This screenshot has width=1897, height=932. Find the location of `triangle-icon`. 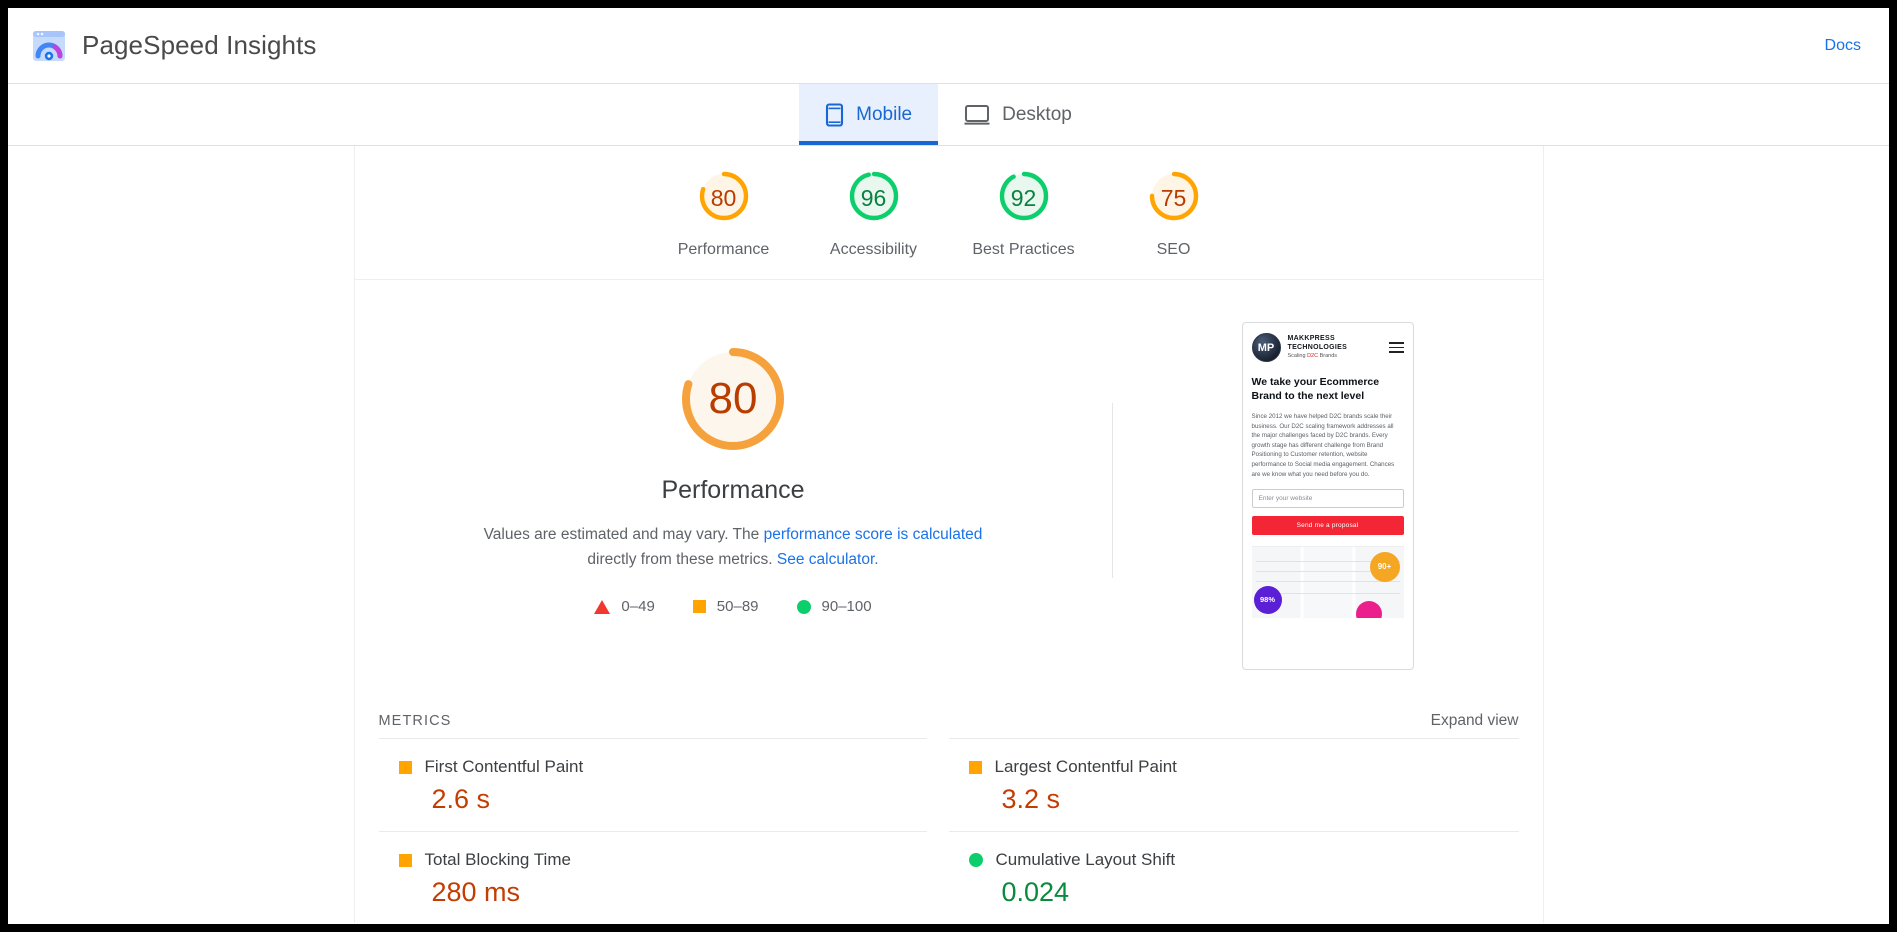

triangle-icon is located at coordinates (602, 606).